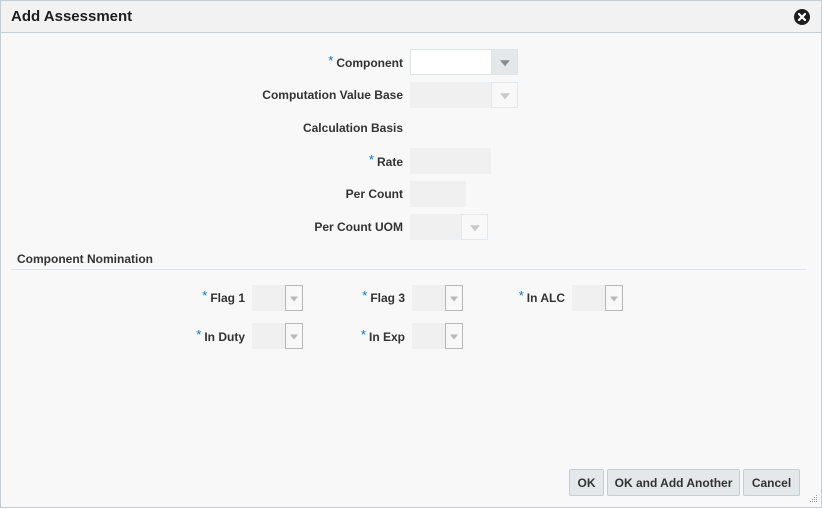  I want to click on flag3-label-text: Flag 3, so click(387, 298).